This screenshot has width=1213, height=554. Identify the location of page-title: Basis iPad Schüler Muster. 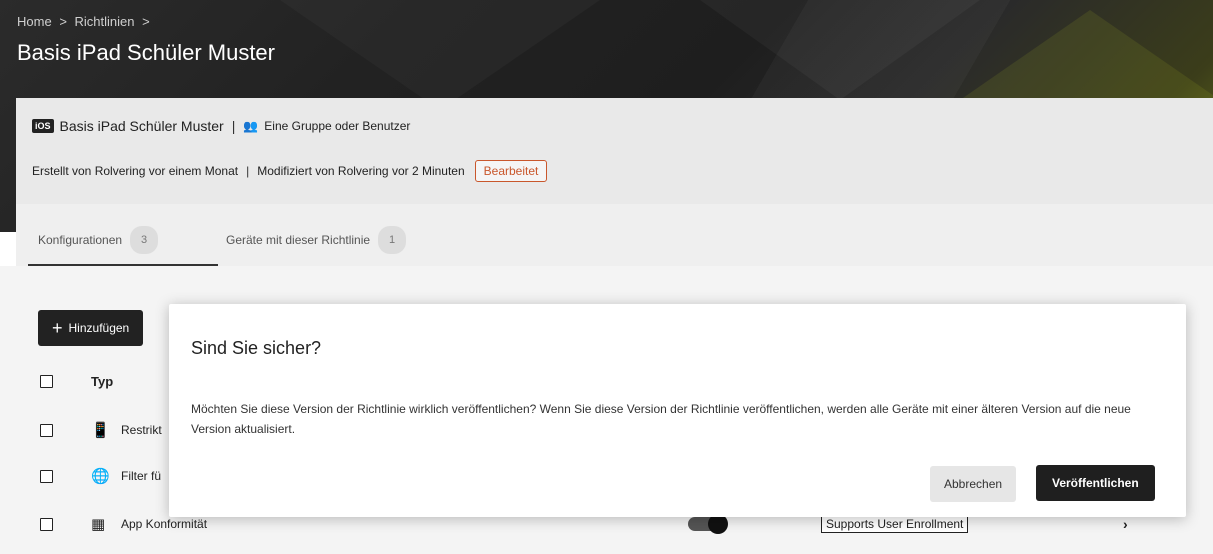
(146, 52).